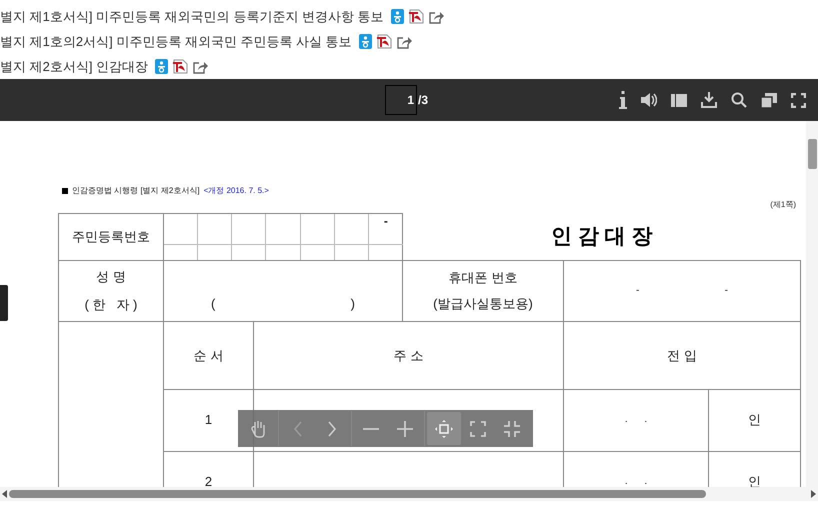 Image resolution: width=818 pixels, height=507 pixels. I want to click on attachment-link: 별지 제2호서식] 인감대장, so click(74, 66).